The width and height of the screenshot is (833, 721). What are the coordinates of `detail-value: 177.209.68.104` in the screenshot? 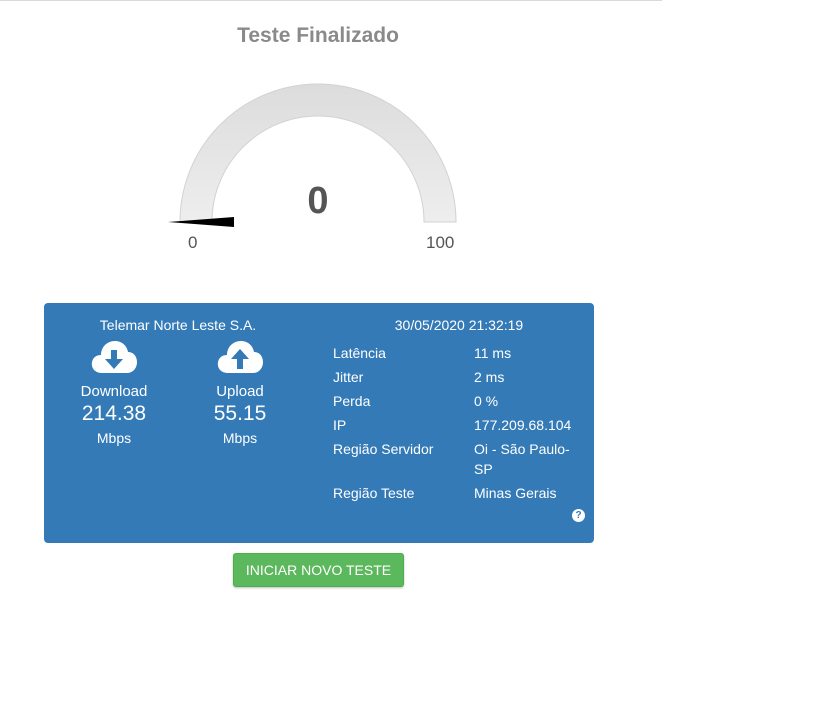 It's located at (523, 425).